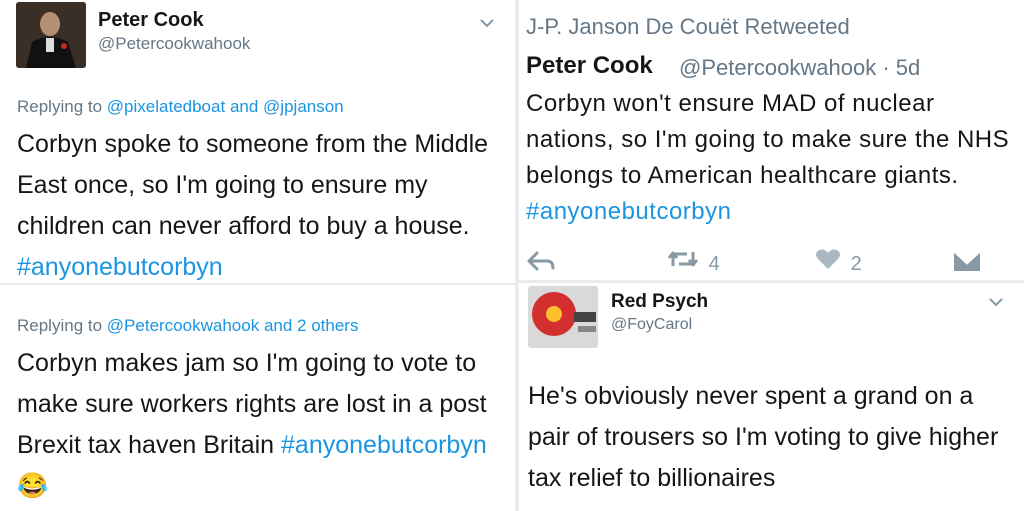  What do you see at coordinates (541, 264) in the screenshot?
I see `reply-icon` at bounding box center [541, 264].